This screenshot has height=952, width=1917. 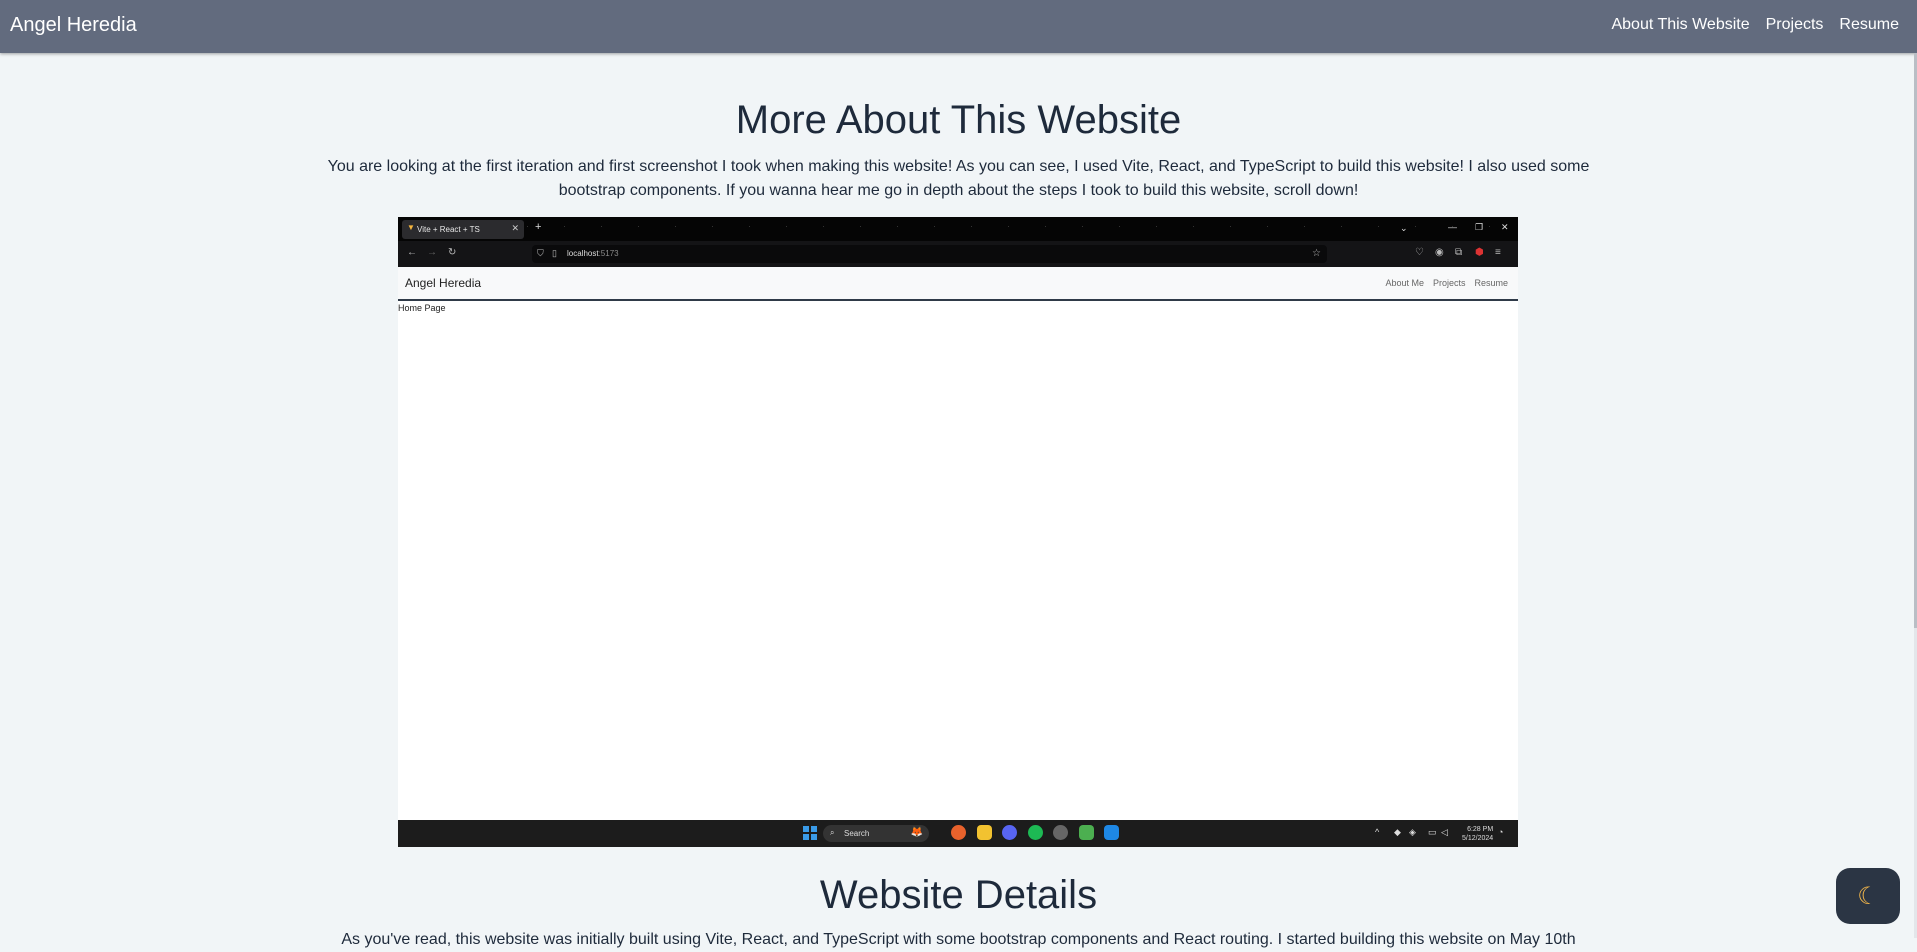 I want to click on inner-links: About Me Projects Resume, so click(x=1446, y=283).